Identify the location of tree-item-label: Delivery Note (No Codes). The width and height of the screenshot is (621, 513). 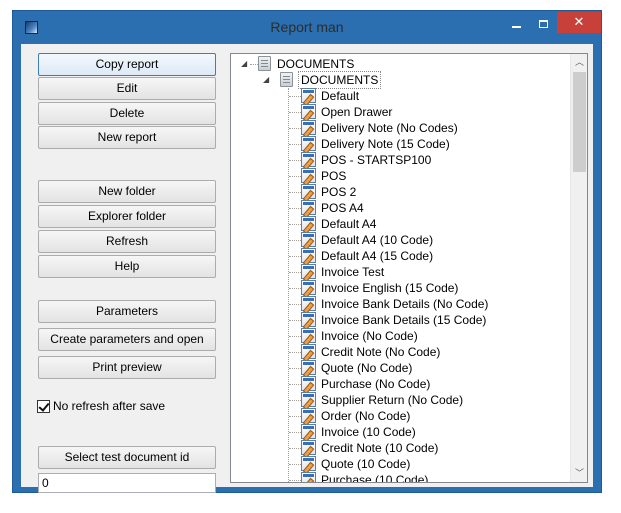
(389, 128).